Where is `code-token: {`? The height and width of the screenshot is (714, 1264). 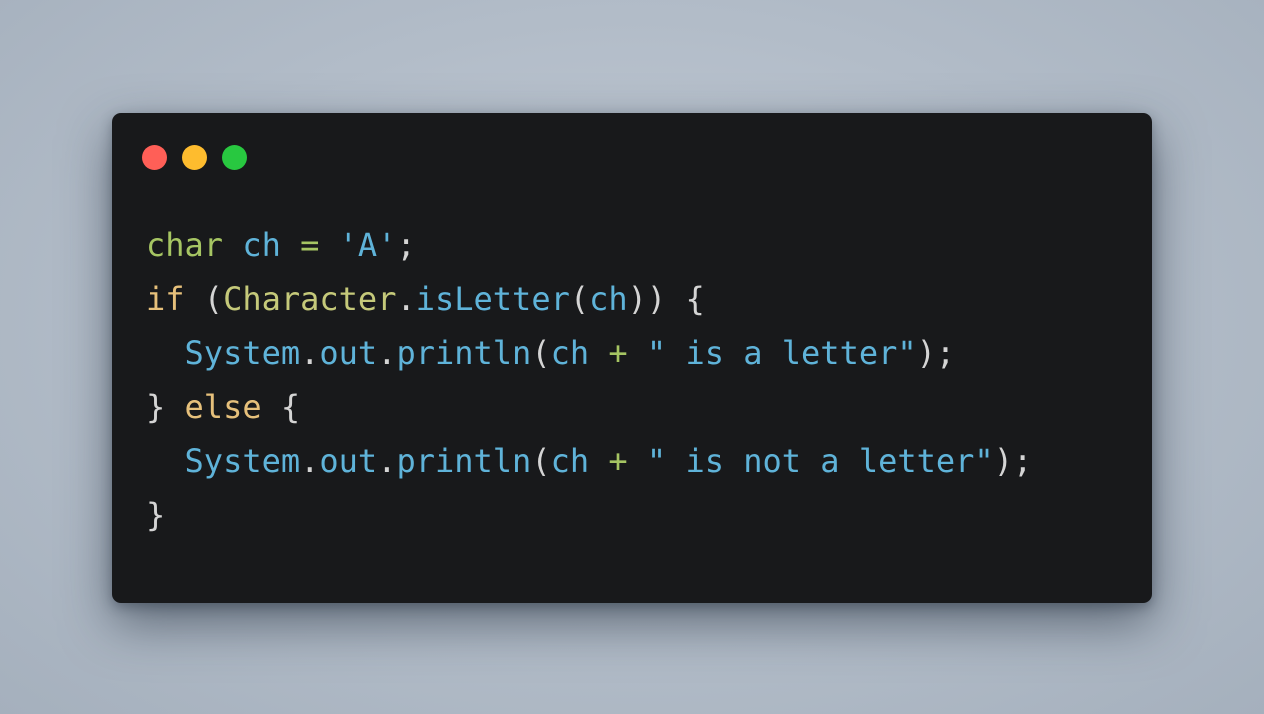 code-token: { is located at coordinates (281, 407).